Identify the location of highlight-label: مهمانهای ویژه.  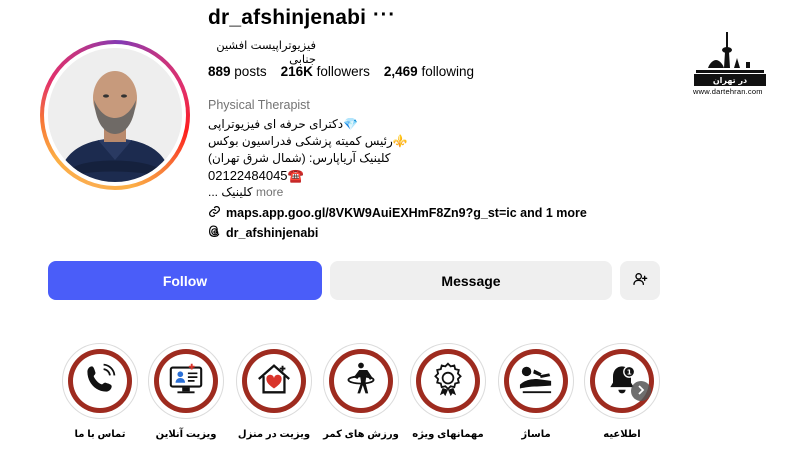
(448, 434).